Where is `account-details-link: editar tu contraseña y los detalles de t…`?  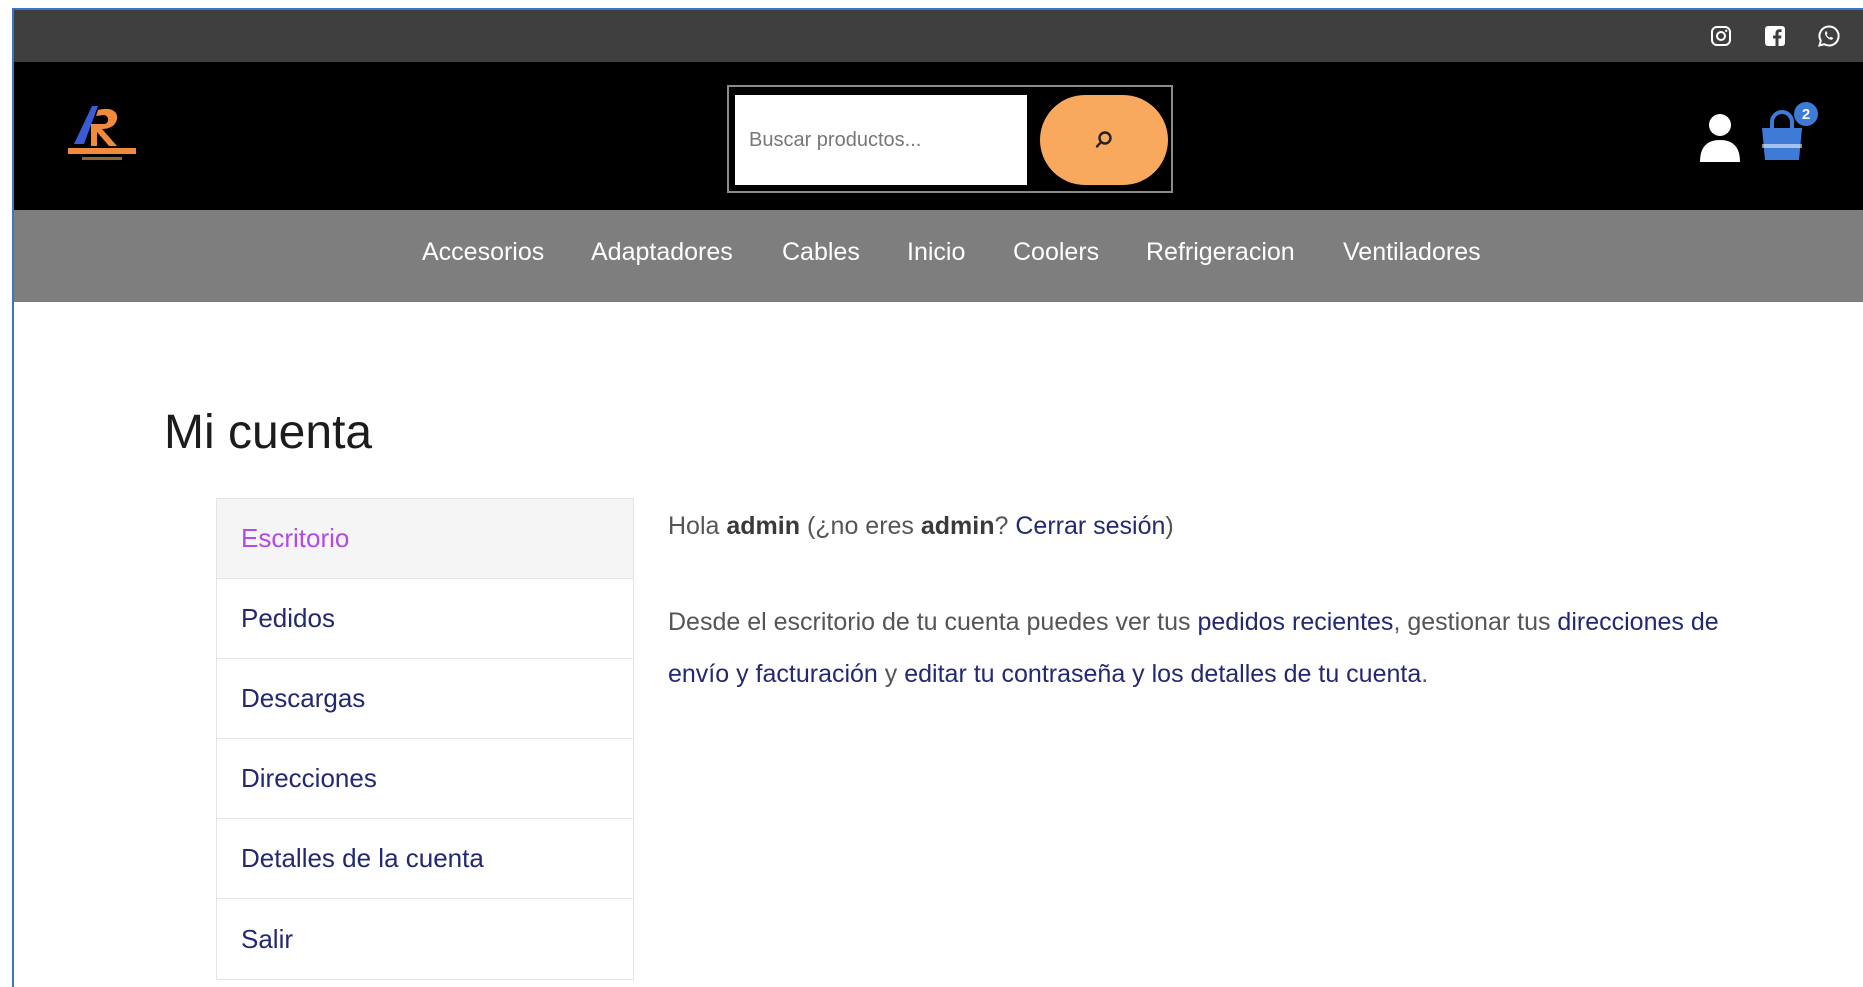
account-details-link: editar tu contraseña y los detalles de t… is located at coordinates (1162, 674).